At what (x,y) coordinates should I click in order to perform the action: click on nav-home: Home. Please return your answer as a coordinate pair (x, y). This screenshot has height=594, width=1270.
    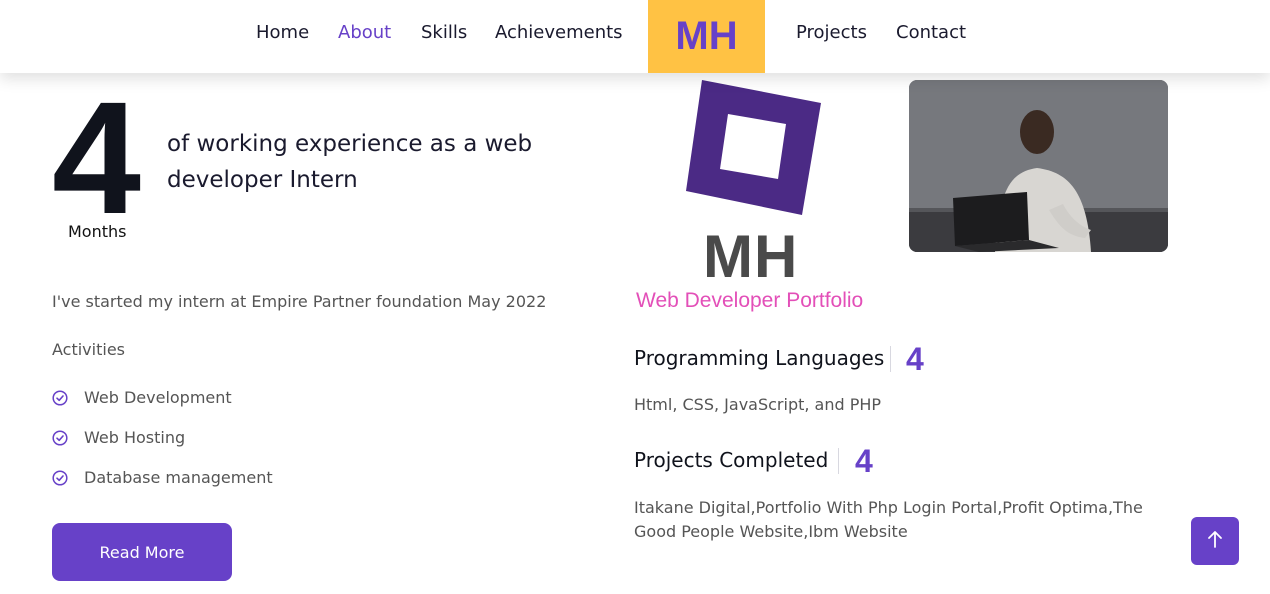
    Looking at the image, I should click on (282, 32).